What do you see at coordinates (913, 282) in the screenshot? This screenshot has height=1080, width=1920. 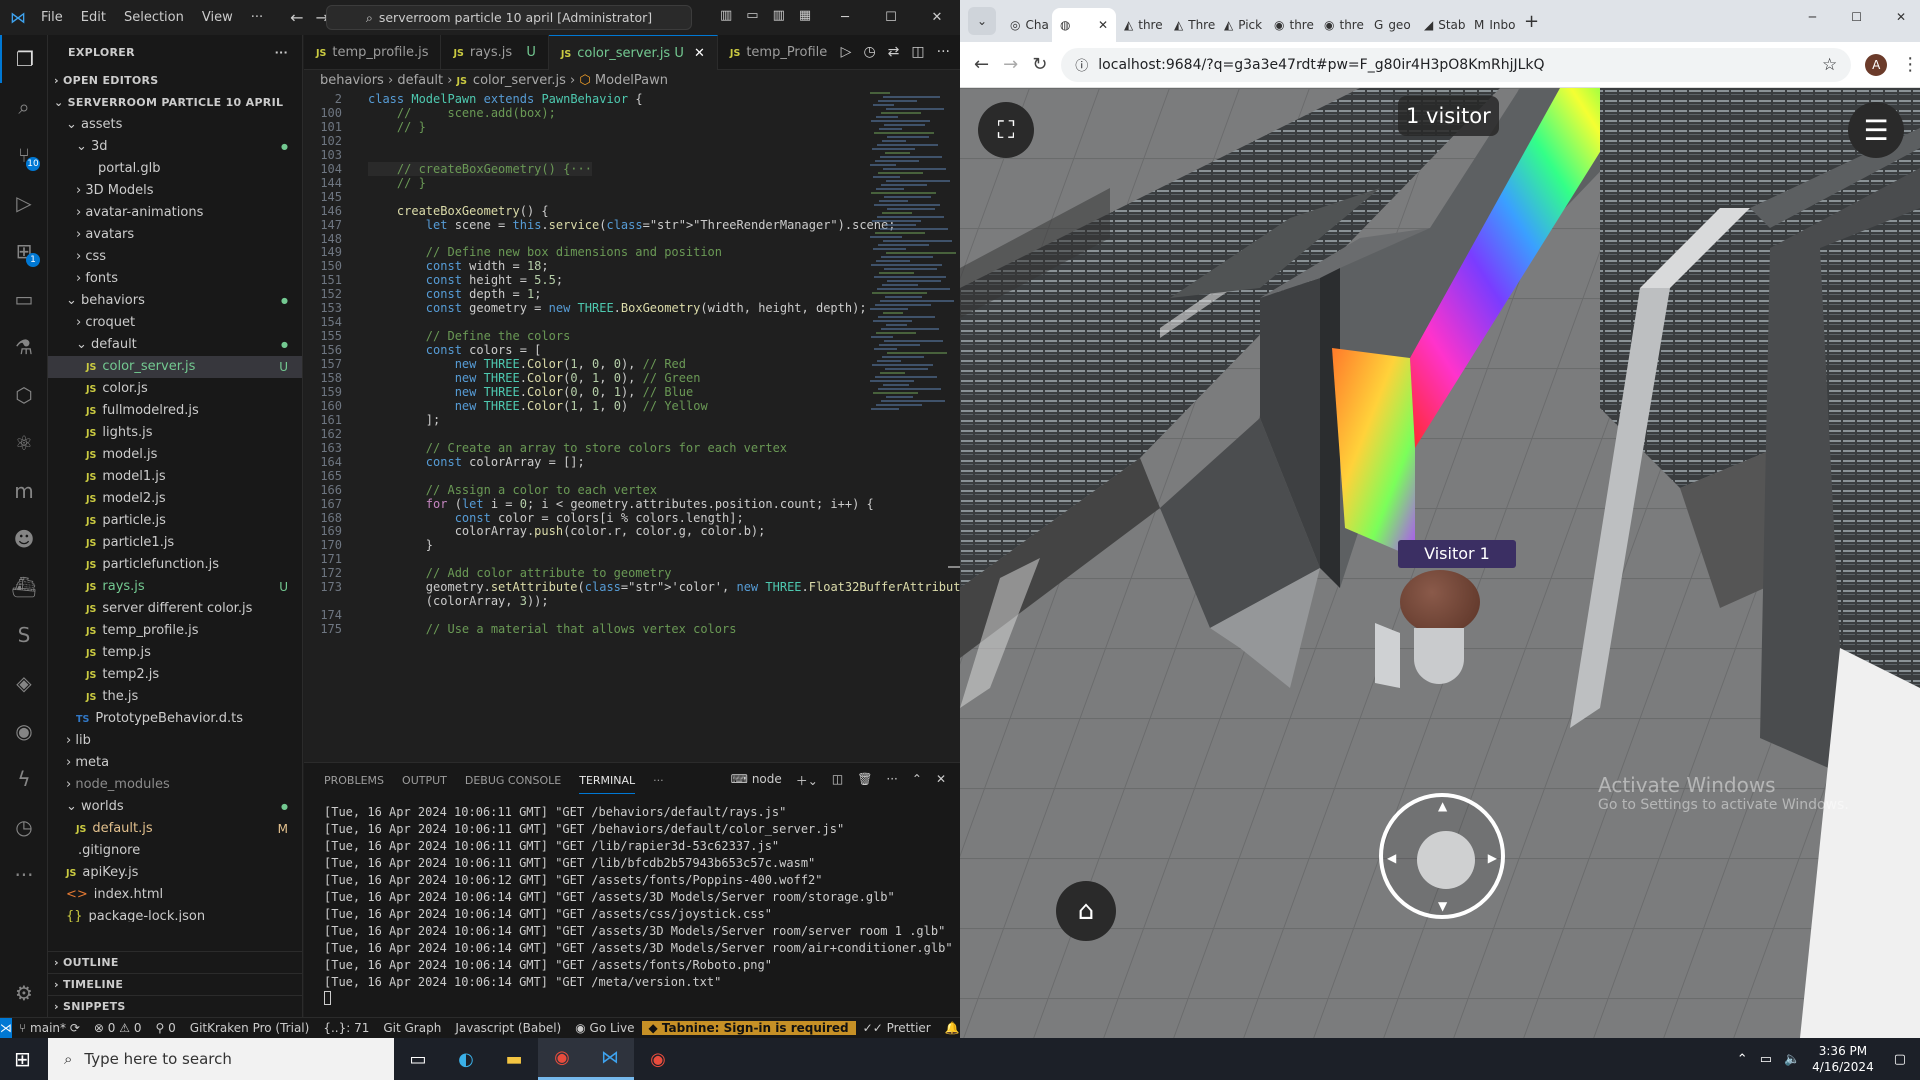 I see `minimap` at bounding box center [913, 282].